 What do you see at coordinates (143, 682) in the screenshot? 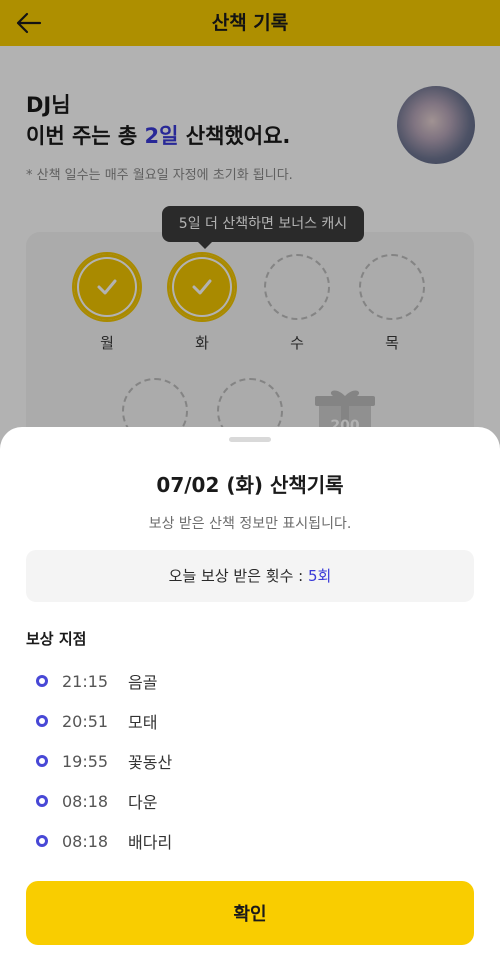
I see `point-place: 음골` at bounding box center [143, 682].